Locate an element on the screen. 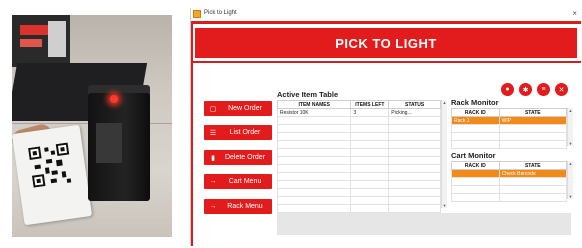 This screenshot has width=582, height=248. table-row: Check Barcode is located at coordinates (509, 173).